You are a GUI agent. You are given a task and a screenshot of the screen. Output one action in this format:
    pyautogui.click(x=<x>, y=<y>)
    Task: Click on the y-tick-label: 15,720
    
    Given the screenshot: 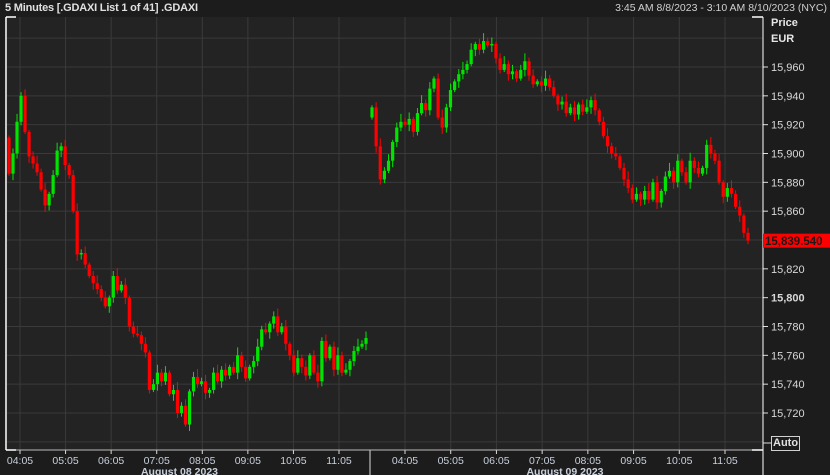 What is the action you would take?
    pyautogui.click(x=788, y=414)
    